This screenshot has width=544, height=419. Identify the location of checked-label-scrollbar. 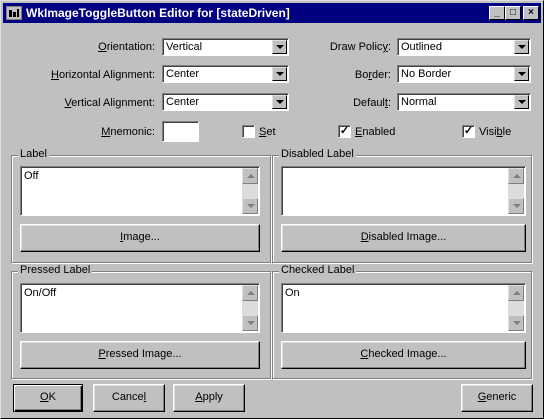
(516, 308).